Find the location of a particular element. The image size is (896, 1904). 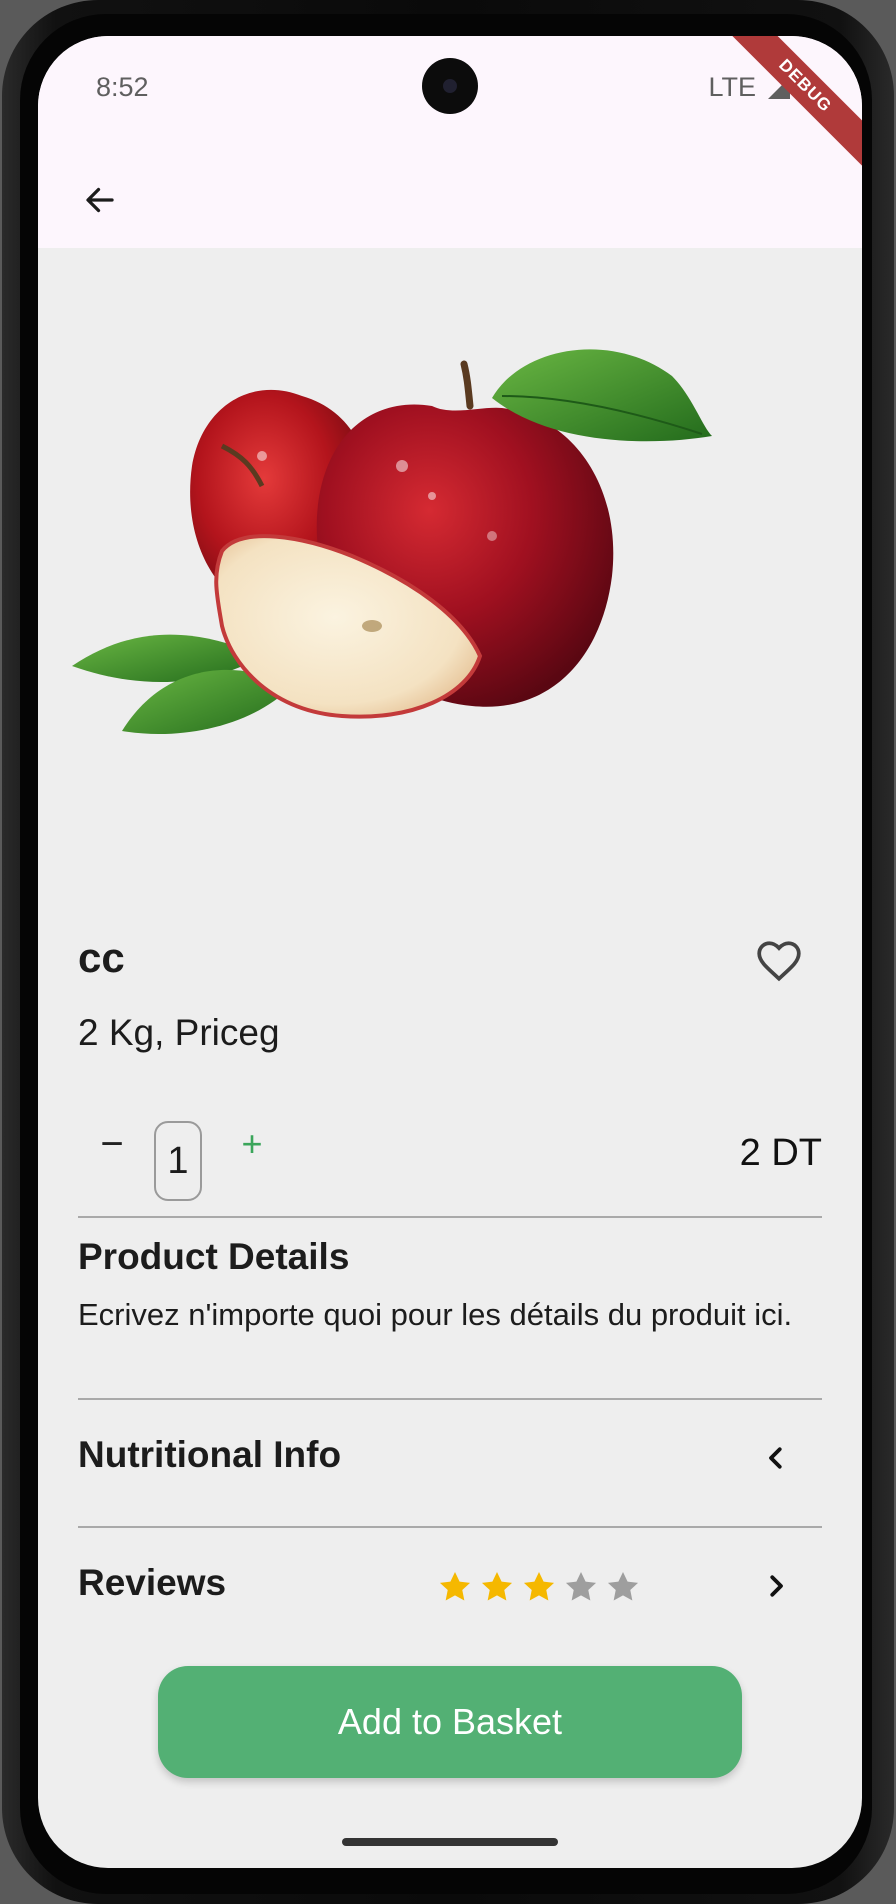

chevron-right-icon is located at coordinates (776, 1586).